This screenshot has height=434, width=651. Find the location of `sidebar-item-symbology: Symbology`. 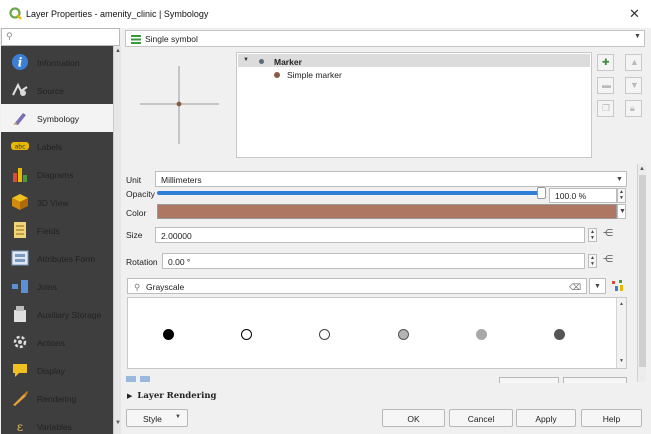

sidebar-item-symbology: Symbology is located at coordinates (57, 118).